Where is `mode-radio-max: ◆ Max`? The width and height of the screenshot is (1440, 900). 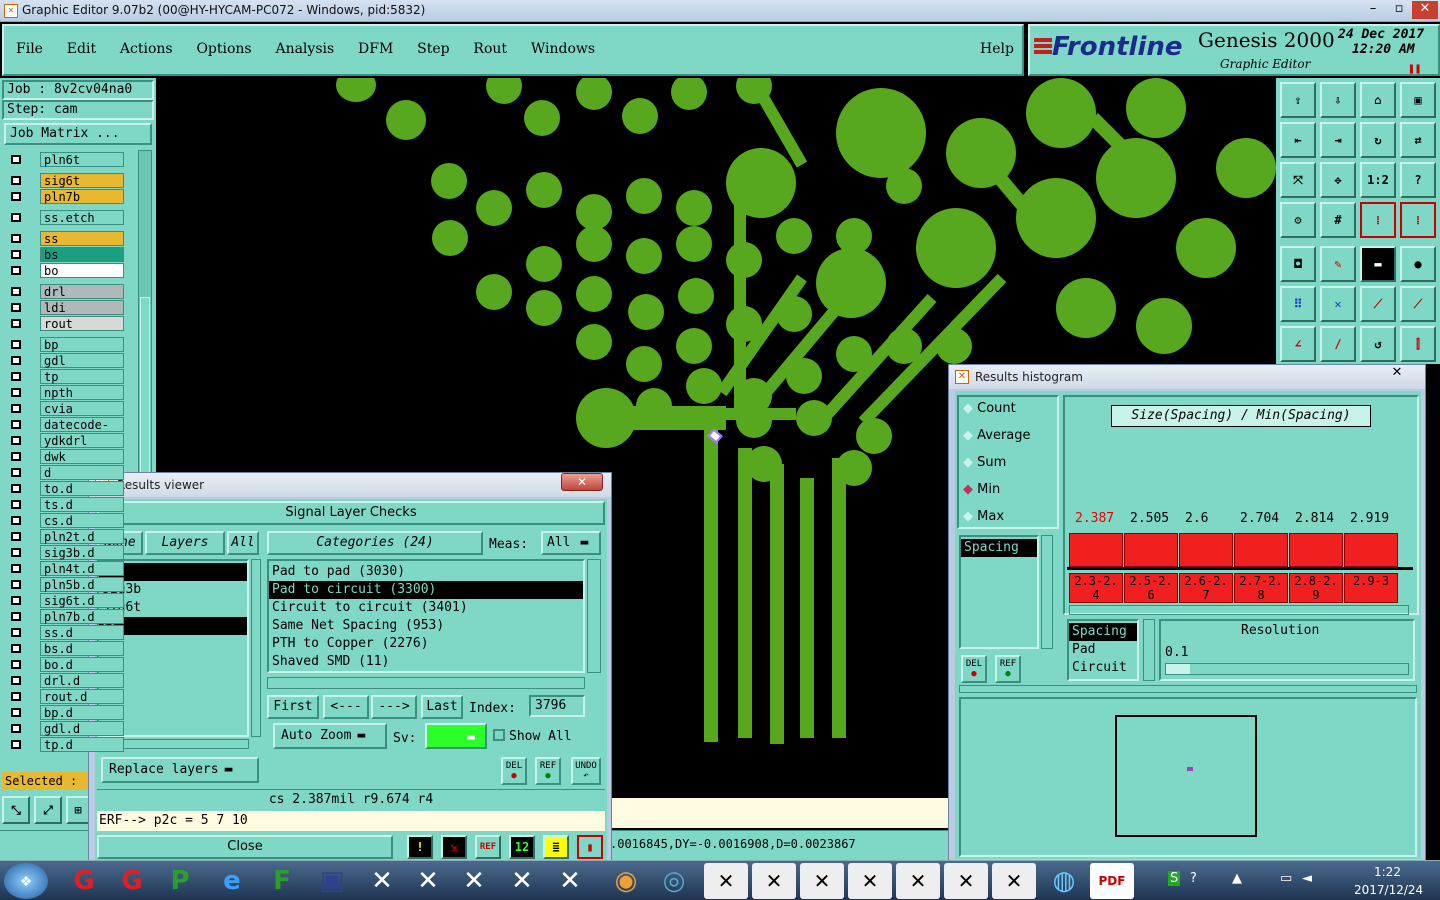
mode-radio-max: ◆ Max is located at coordinates (983, 519).